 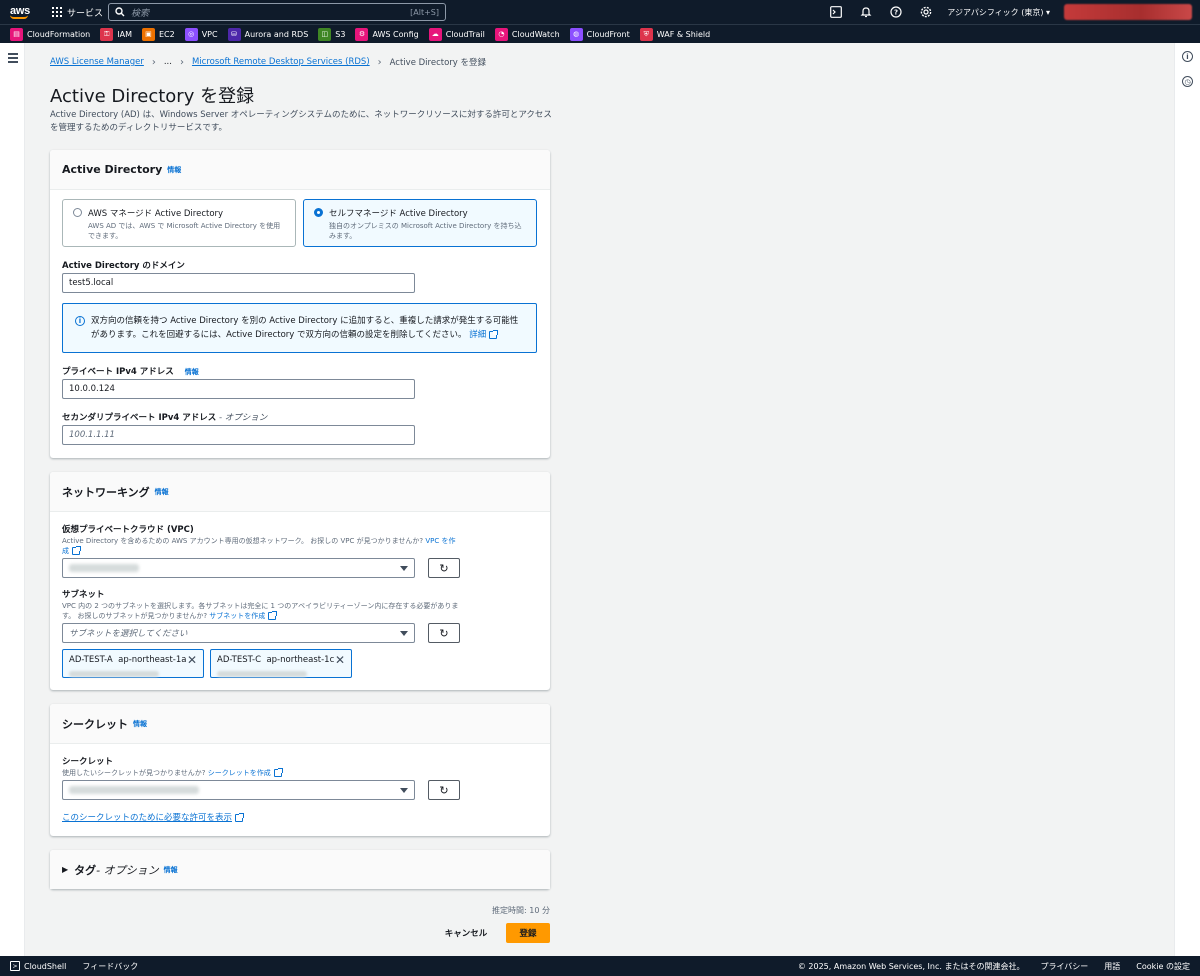 What do you see at coordinates (45, 966) in the screenshot?
I see `cloudshell-link: CloudShell` at bounding box center [45, 966].